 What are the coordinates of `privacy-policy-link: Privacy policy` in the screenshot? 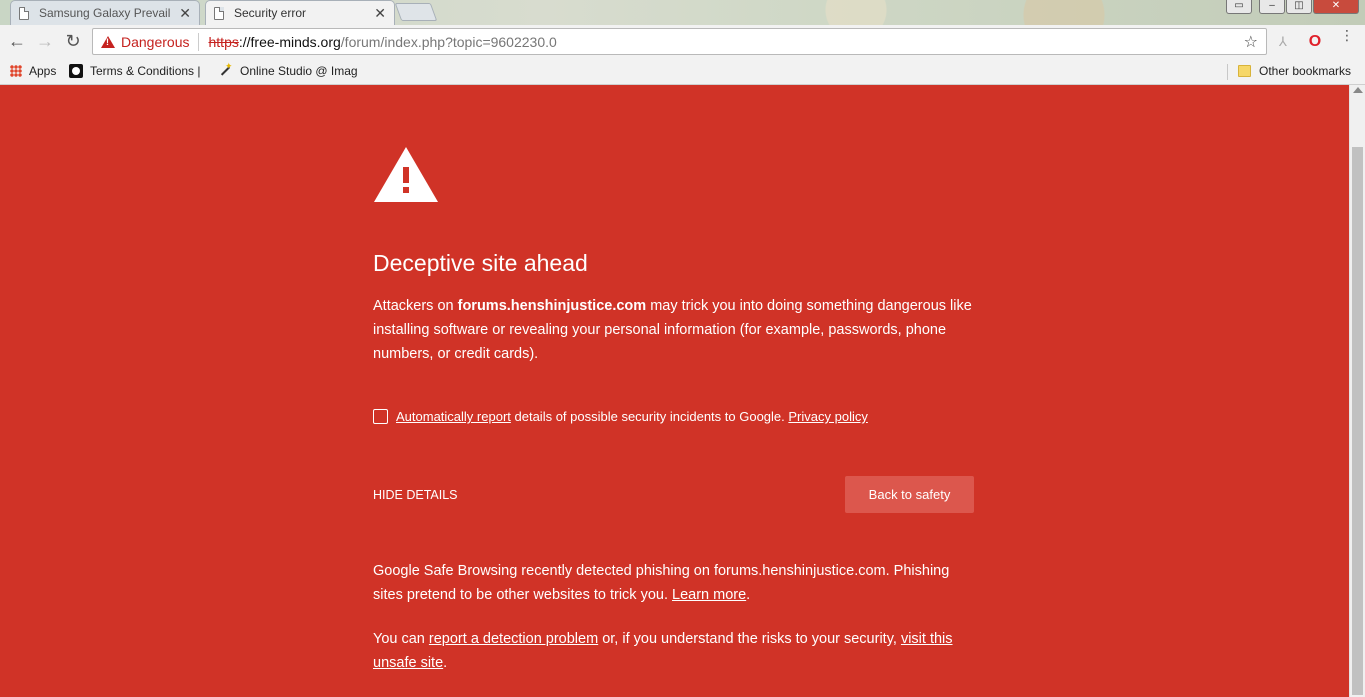 It's located at (827, 416).